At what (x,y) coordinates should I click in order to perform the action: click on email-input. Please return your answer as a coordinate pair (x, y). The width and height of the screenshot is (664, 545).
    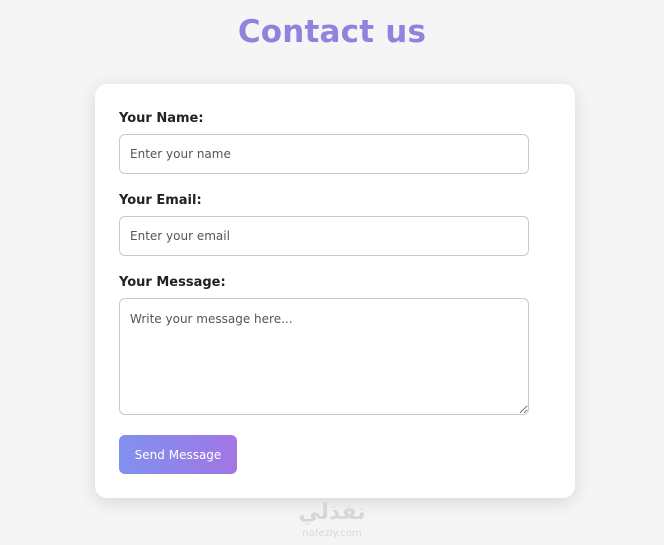
    Looking at the image, I should click on (324, 236).